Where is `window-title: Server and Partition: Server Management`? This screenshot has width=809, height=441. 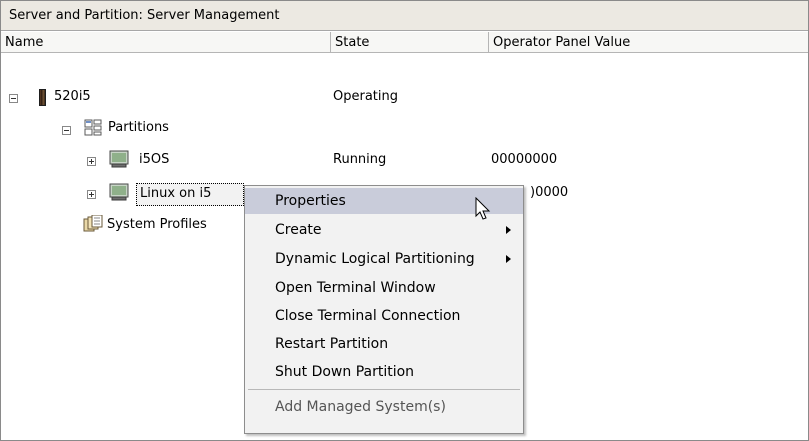
window-title: Server and Partition: Server Management is located at coordinates (144, 15).